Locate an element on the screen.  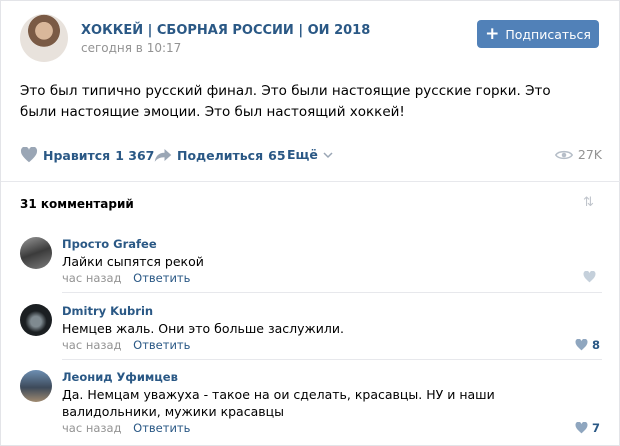
comment-text: Немцев жаль. Они это больше заслужили. is located at coordinates (203, 328).